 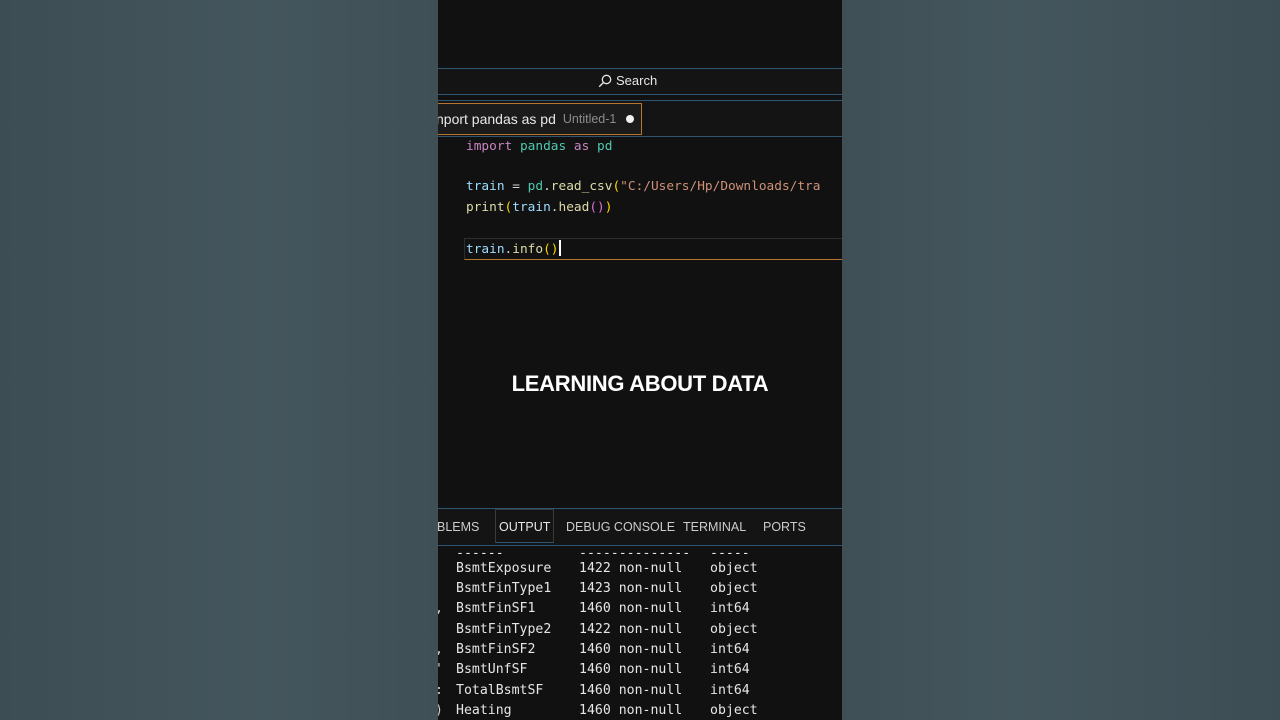 I want to click on column-name: BsmtFinType2, so click(x=504, y=629).